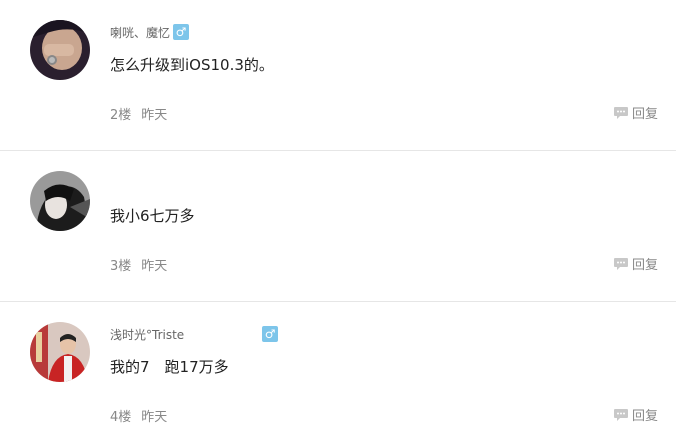 The image size is (676, 436). I want to click on comment-text: 我小6七万多, so click(152, 216).